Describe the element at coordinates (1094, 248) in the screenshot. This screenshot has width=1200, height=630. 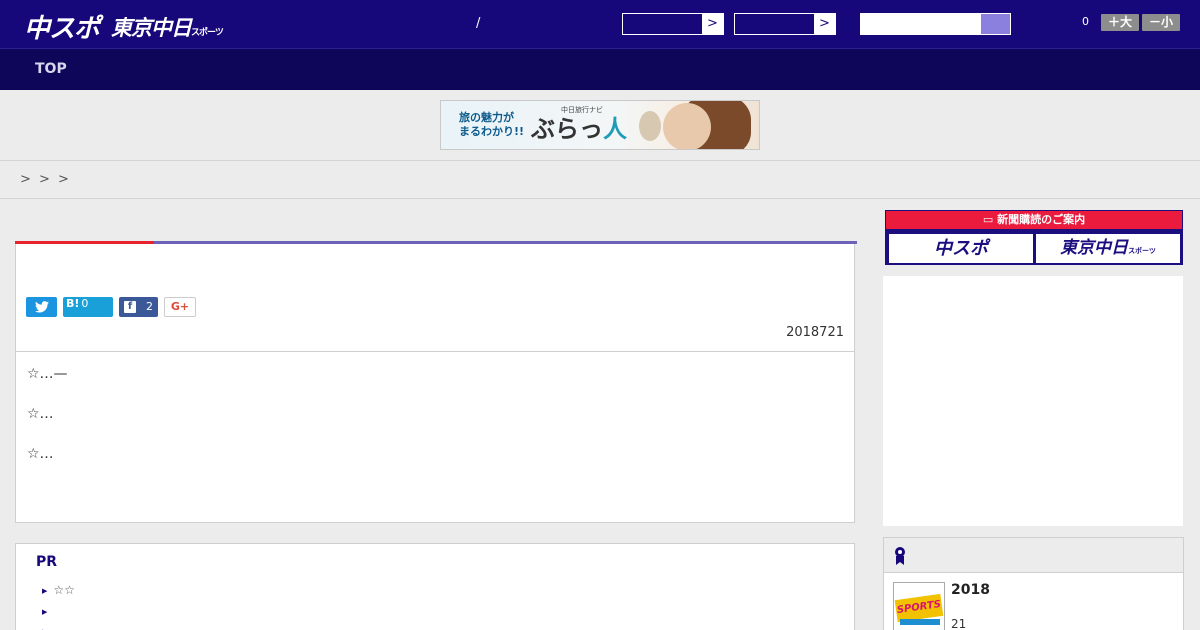
I see `subscribe-tokyo-main: 東京中日` at that location.